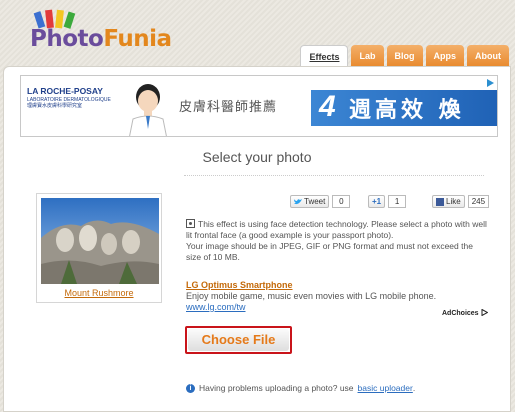 Image resolution: width=515 pixels, height=412 pixels. Describe the element at coordinates (324, 56) in the screenshot. I see `tab-effects: Effects` at that location.